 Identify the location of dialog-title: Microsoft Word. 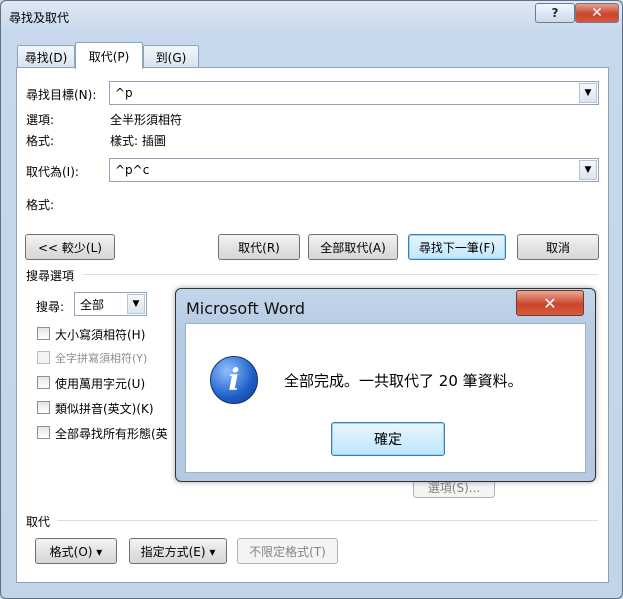
(246, 308).